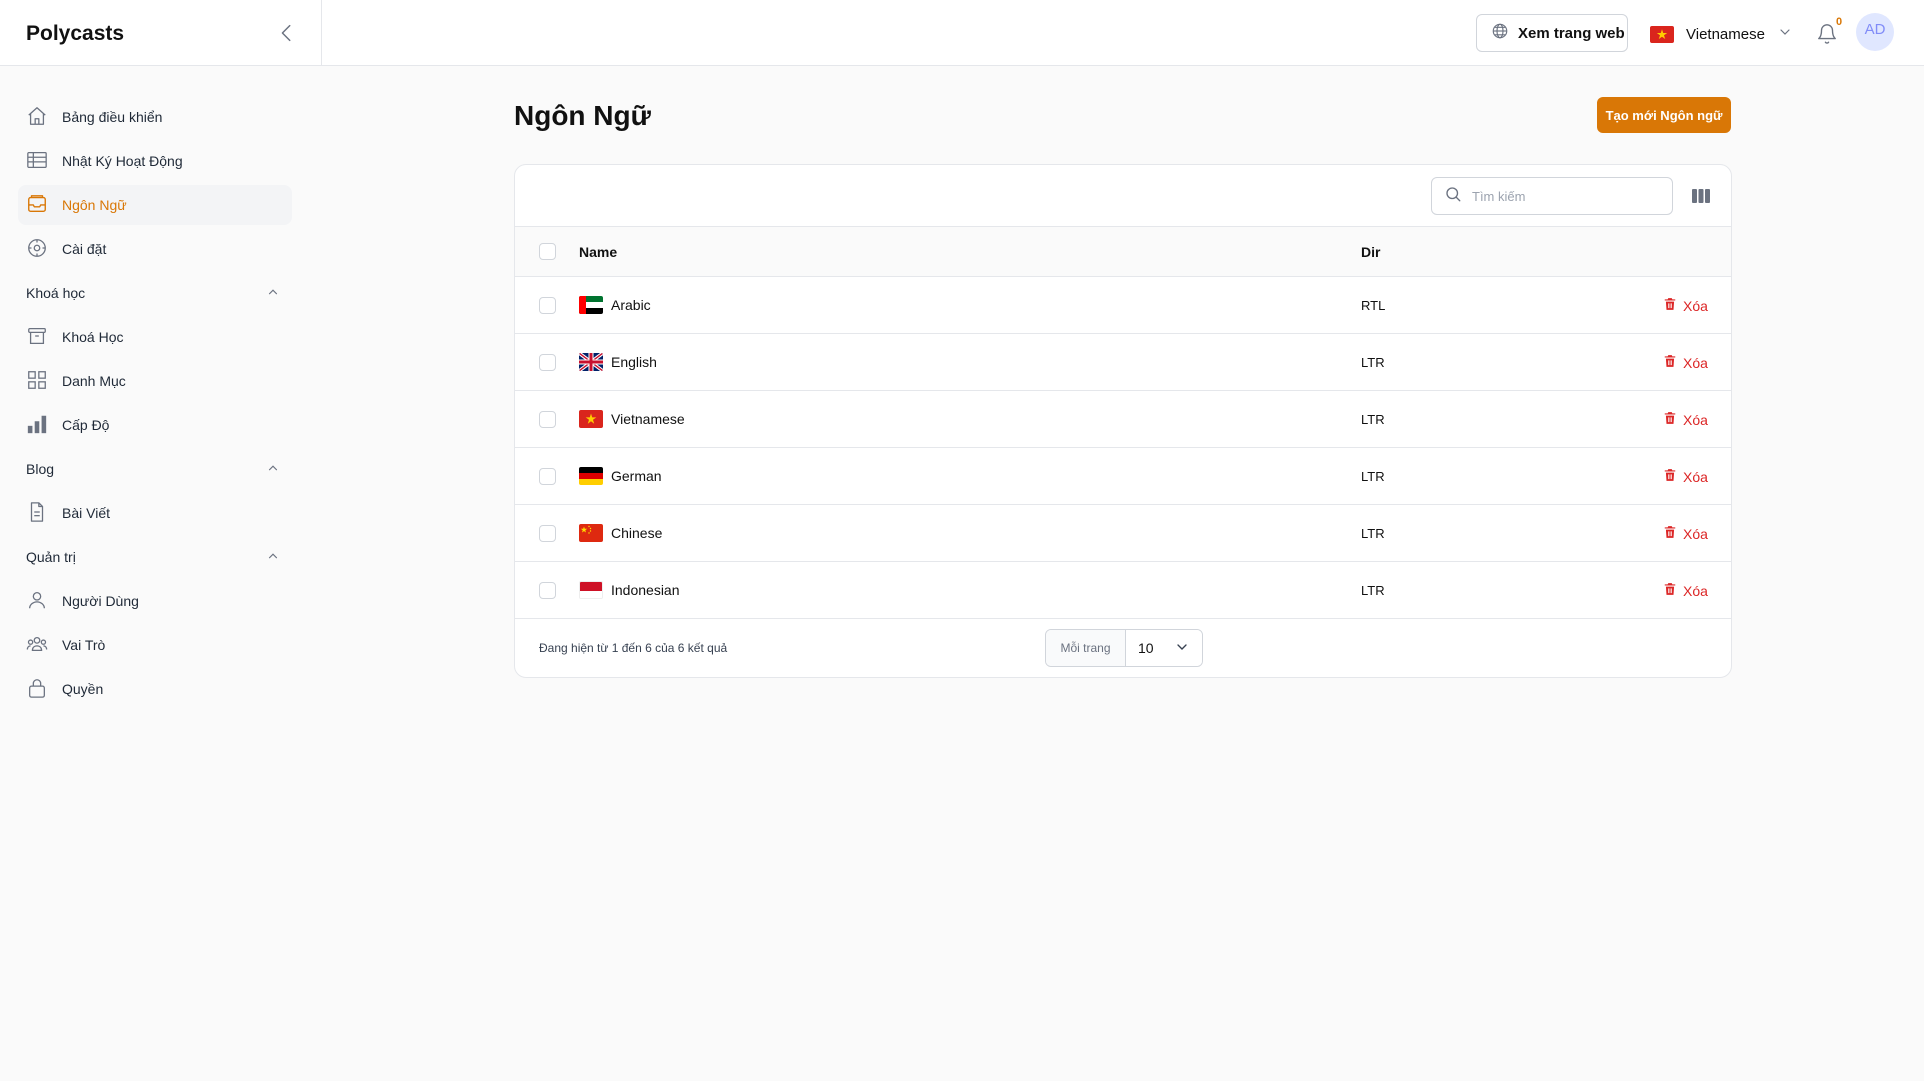 The width and height of the screenshot is (1924, 1081). What do you see at coordinates (1146, 648) in the screenshot?
I see `per-page-value: 10` at bounding box center [1146, 648].